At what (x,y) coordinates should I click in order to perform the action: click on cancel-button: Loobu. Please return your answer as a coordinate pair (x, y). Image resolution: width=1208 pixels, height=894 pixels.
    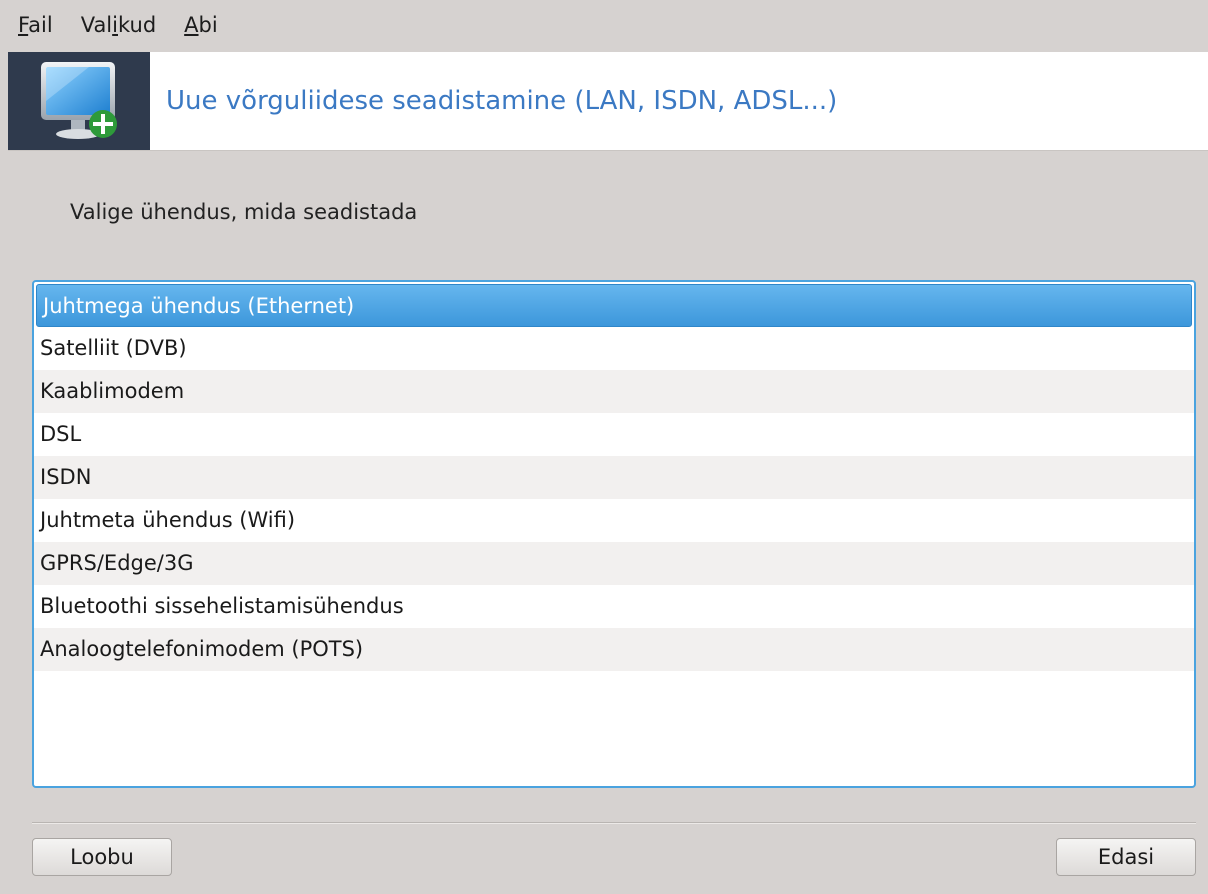
    Looking at the image, I should click on (102, 857).